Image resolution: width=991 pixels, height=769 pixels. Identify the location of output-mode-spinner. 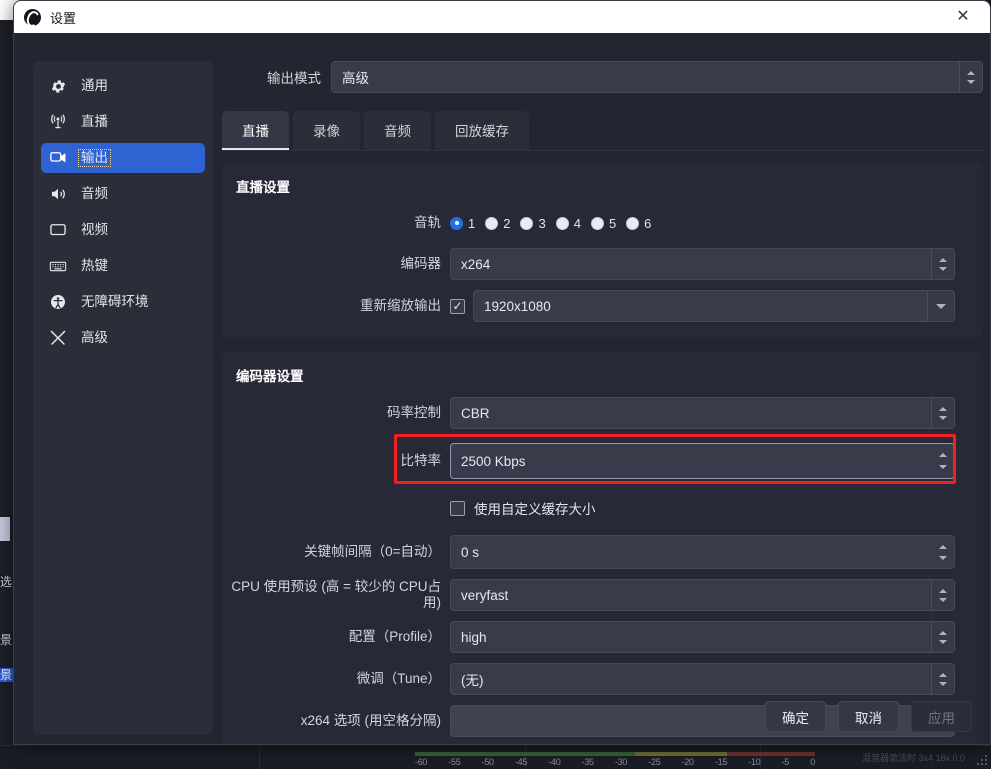
(970, 77).